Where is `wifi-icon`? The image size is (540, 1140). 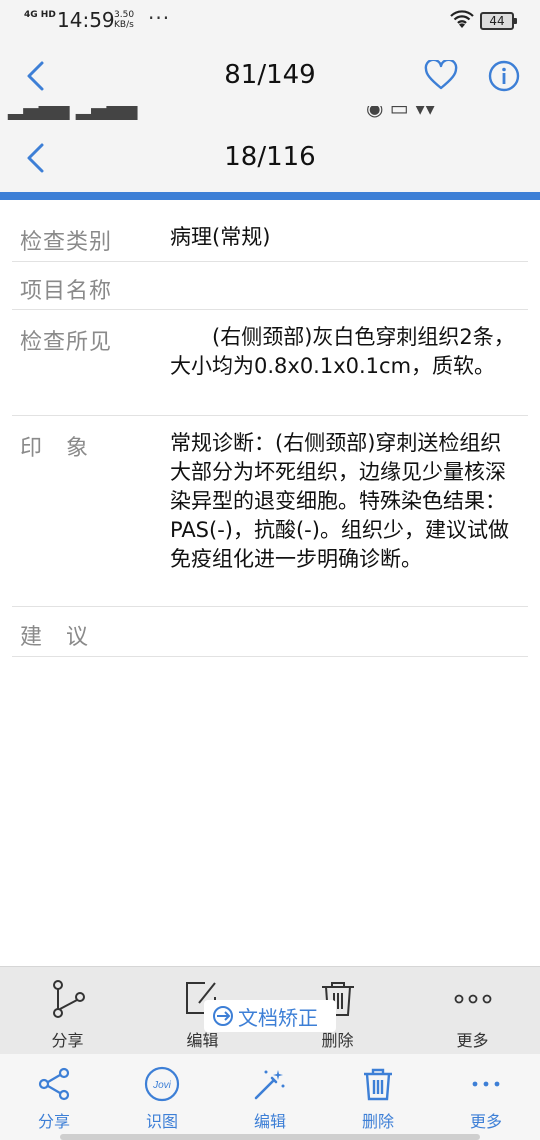
wifi-icon is located at coordinates (462, 19).